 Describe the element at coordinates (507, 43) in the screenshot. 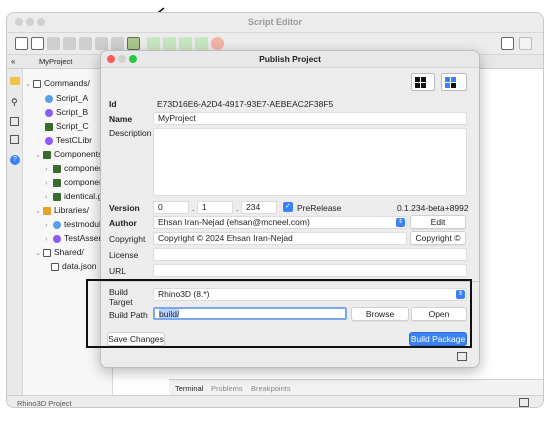

I see `layout-icon` at that location.